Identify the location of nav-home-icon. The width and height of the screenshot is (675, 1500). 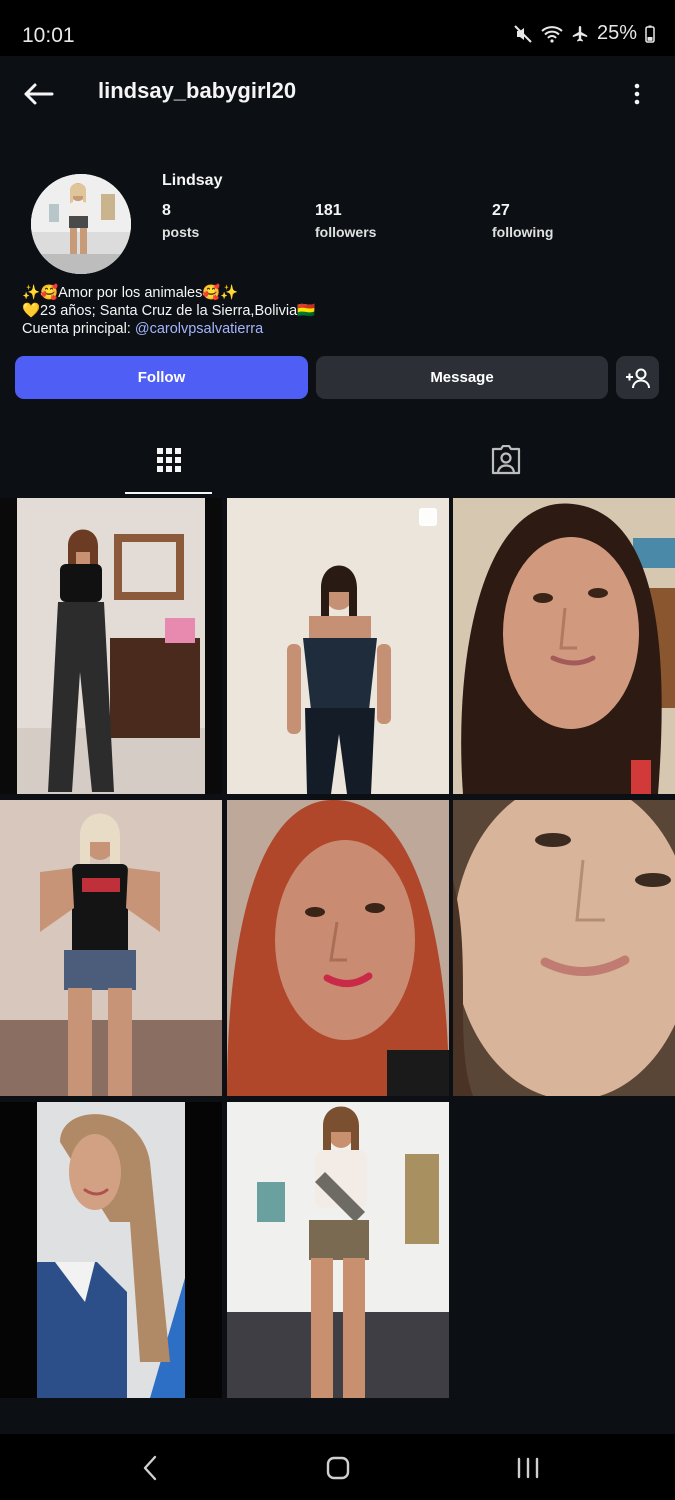
(338, 1468).